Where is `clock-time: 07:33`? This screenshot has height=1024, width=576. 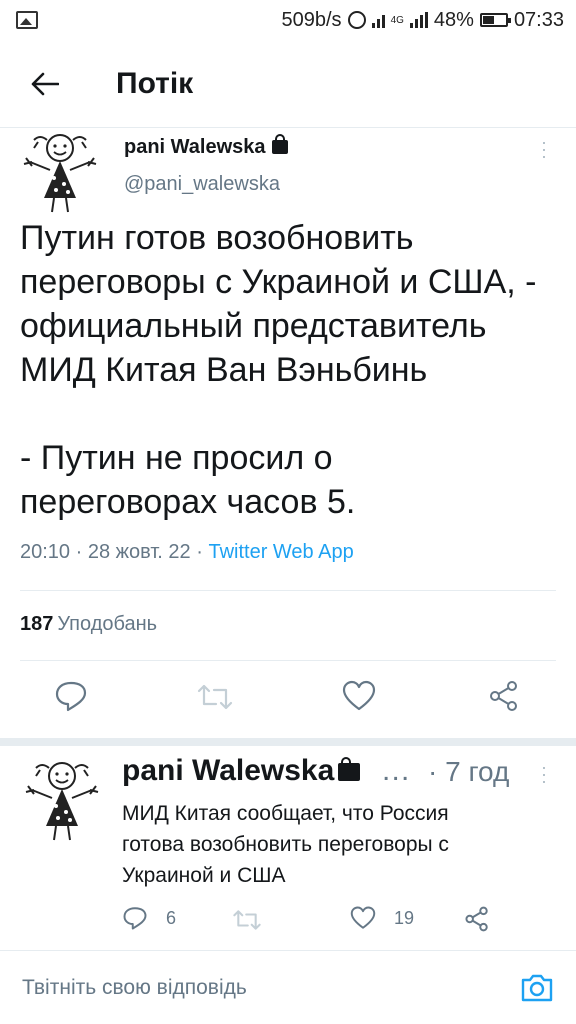
clock-time: 07:33 is located at coordinates (538, 19).